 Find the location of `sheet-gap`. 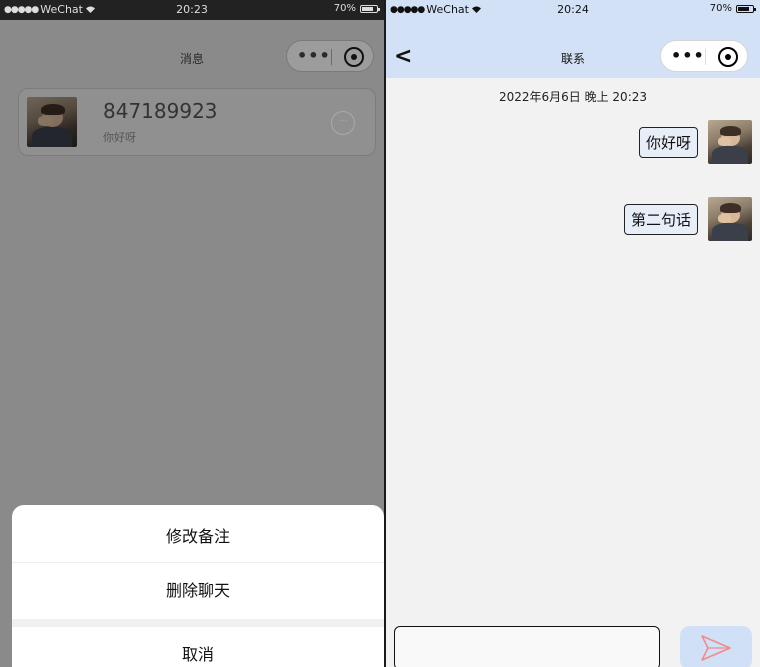

sheet-gap is located at coordinates (198, 623).